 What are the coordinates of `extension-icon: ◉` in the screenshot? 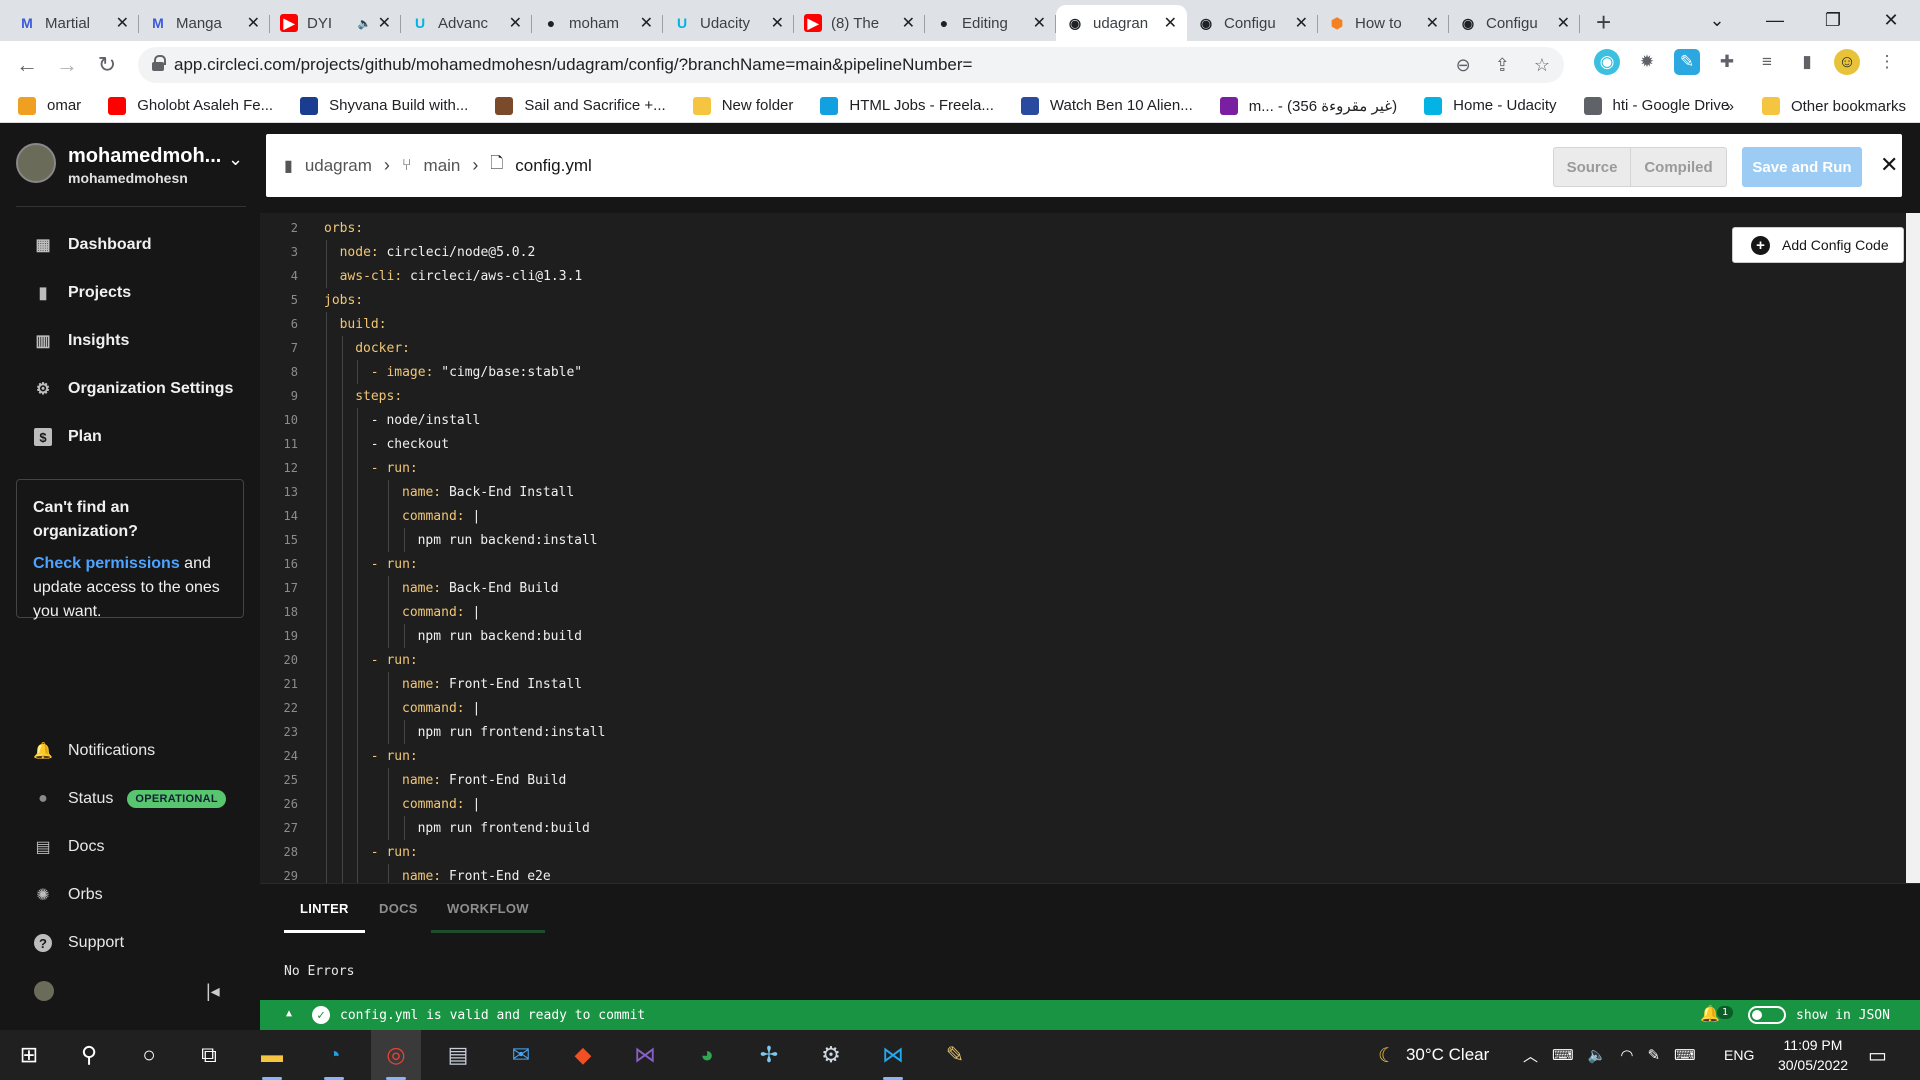 It's located at (1607, 62).